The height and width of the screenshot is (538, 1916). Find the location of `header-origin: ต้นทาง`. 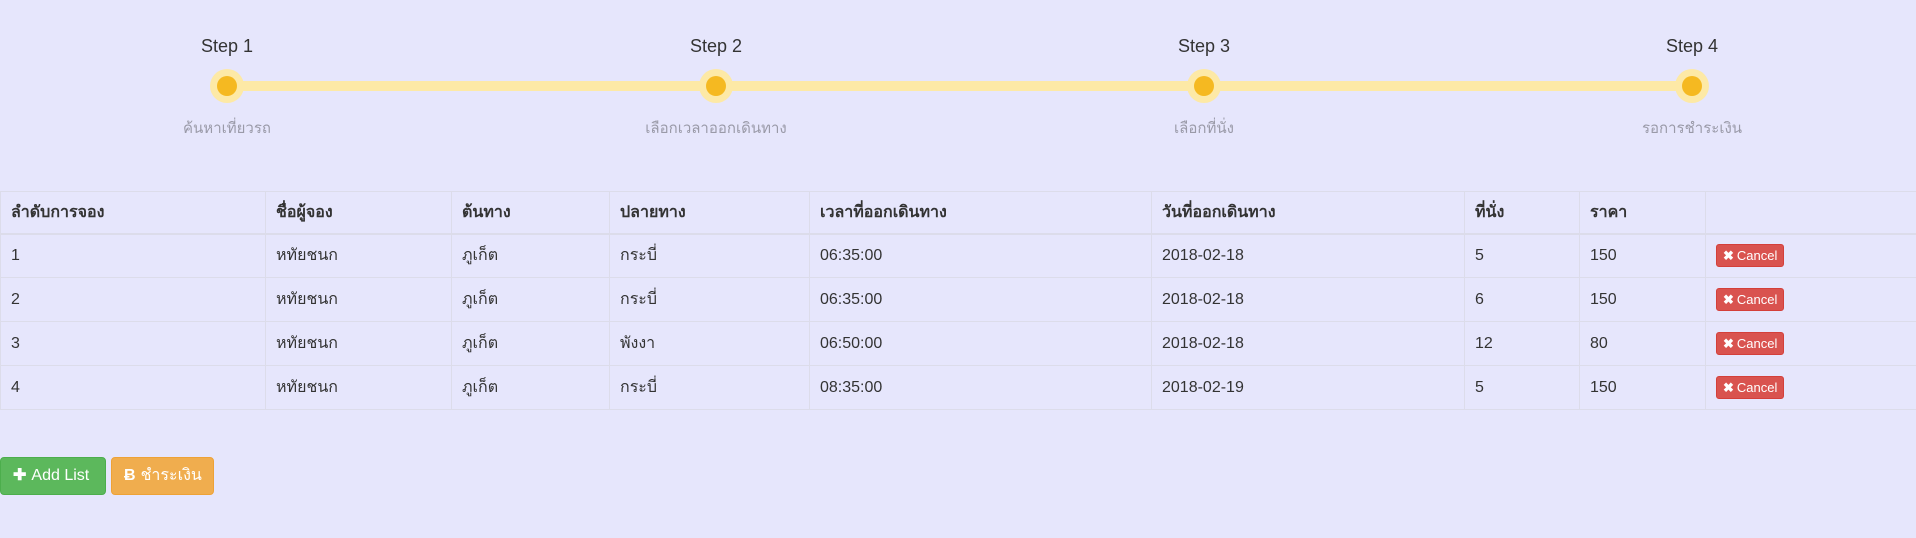

header-origin: ต้นทาง is located at coordinates (530, 213).